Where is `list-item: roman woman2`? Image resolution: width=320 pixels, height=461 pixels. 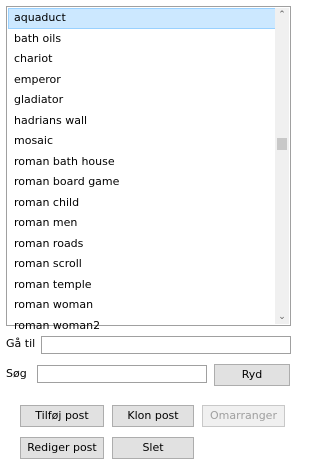
list-item: roman woman2 is located at coordinates (142, 326).